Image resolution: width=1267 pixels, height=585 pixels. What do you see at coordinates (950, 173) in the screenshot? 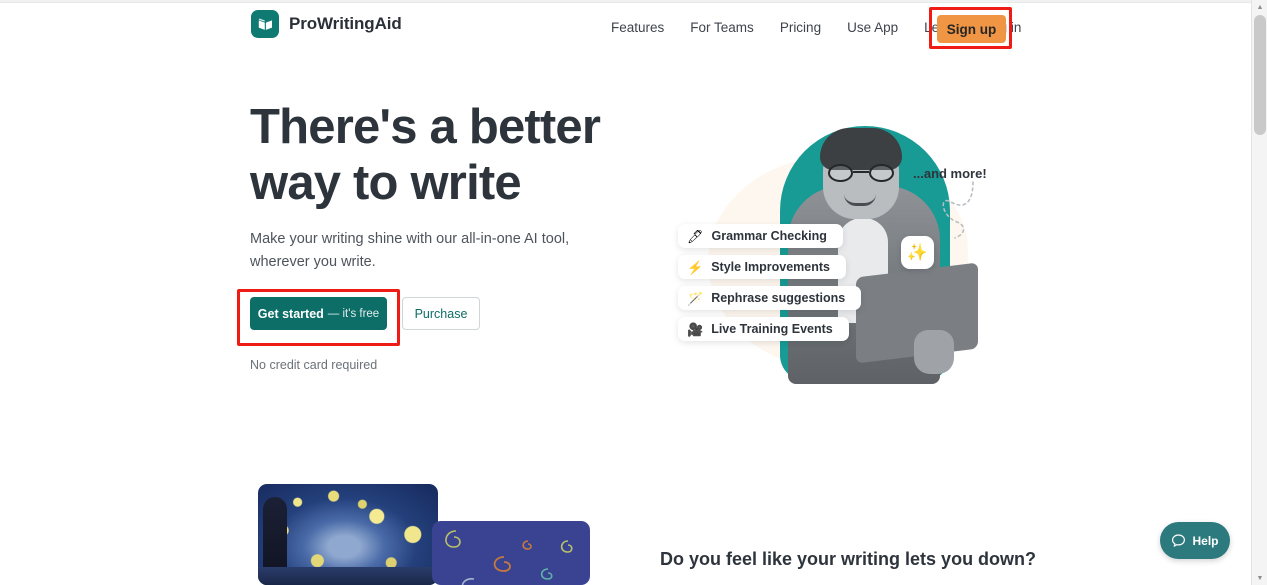
I see `and-more-label: ...and more!` at bounding box center [950, 173].